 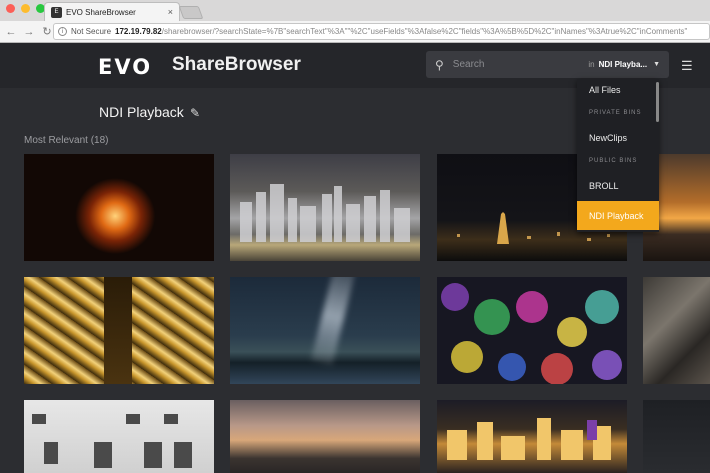 I want to click on milky-way-band, so click(x=333, y=321).